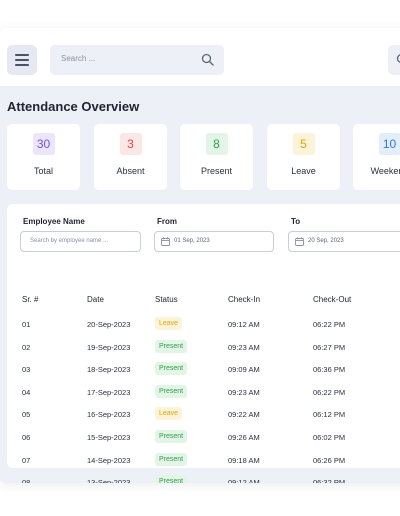 This screenshot has width=400, height=516. I want to click on header-sr: Sr. #, so click(30, 299).